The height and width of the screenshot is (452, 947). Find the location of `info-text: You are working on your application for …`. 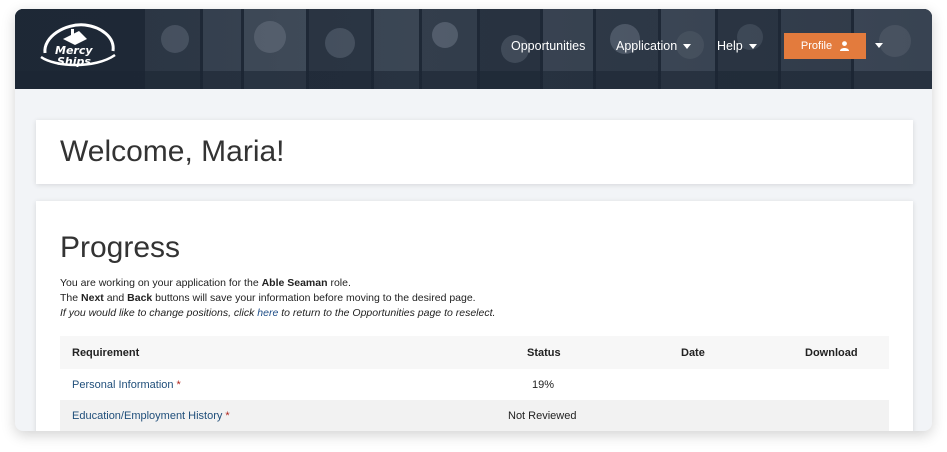

info-text: You are working on your application for … is located at coordinates (161, 283).